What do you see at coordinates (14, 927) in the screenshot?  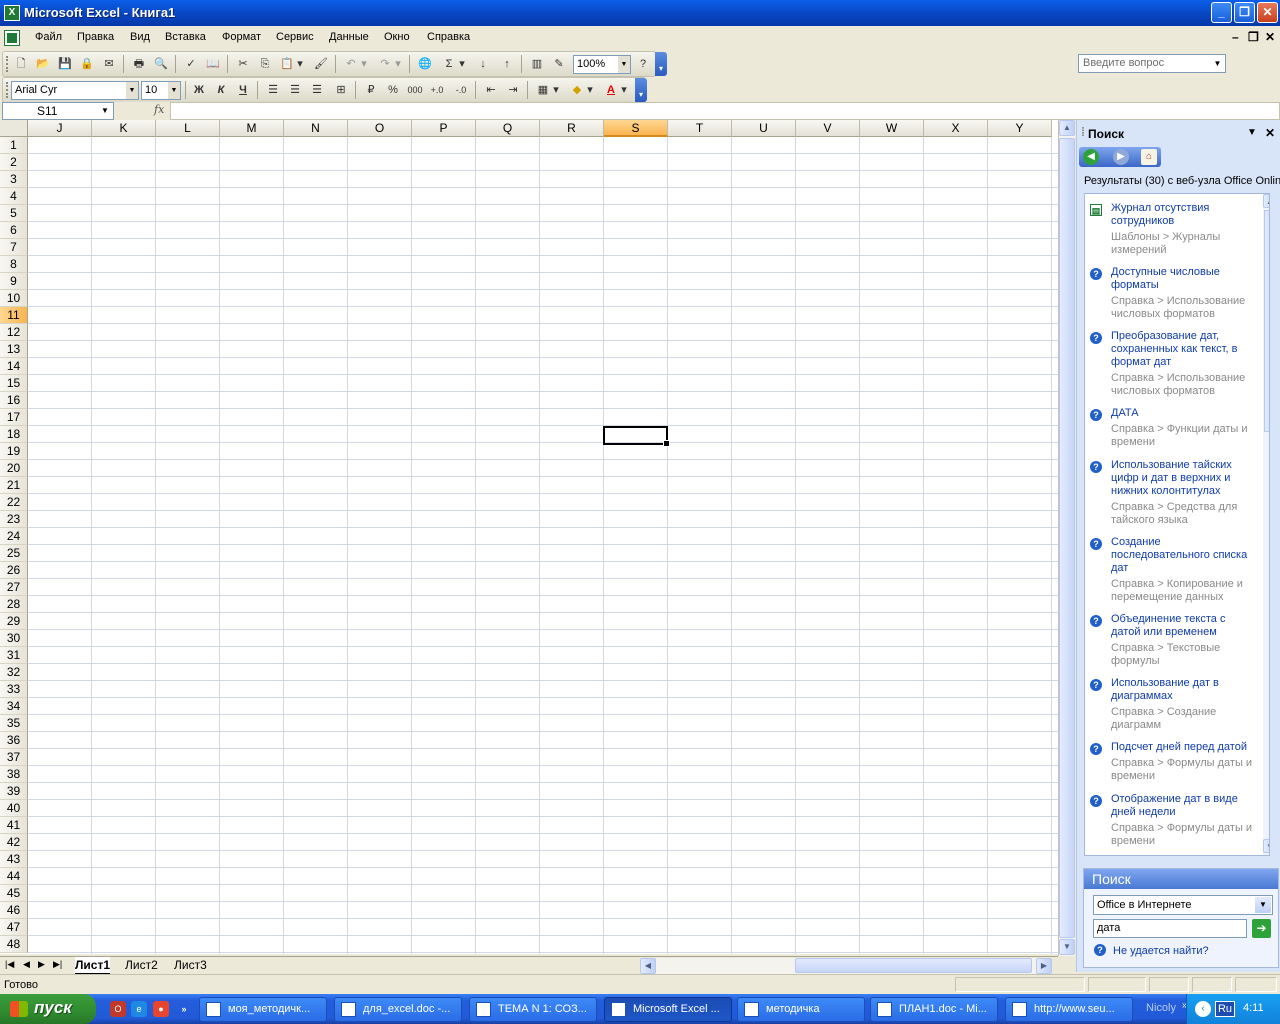 I see `row-header: 47` at bounding box center [14, 927].